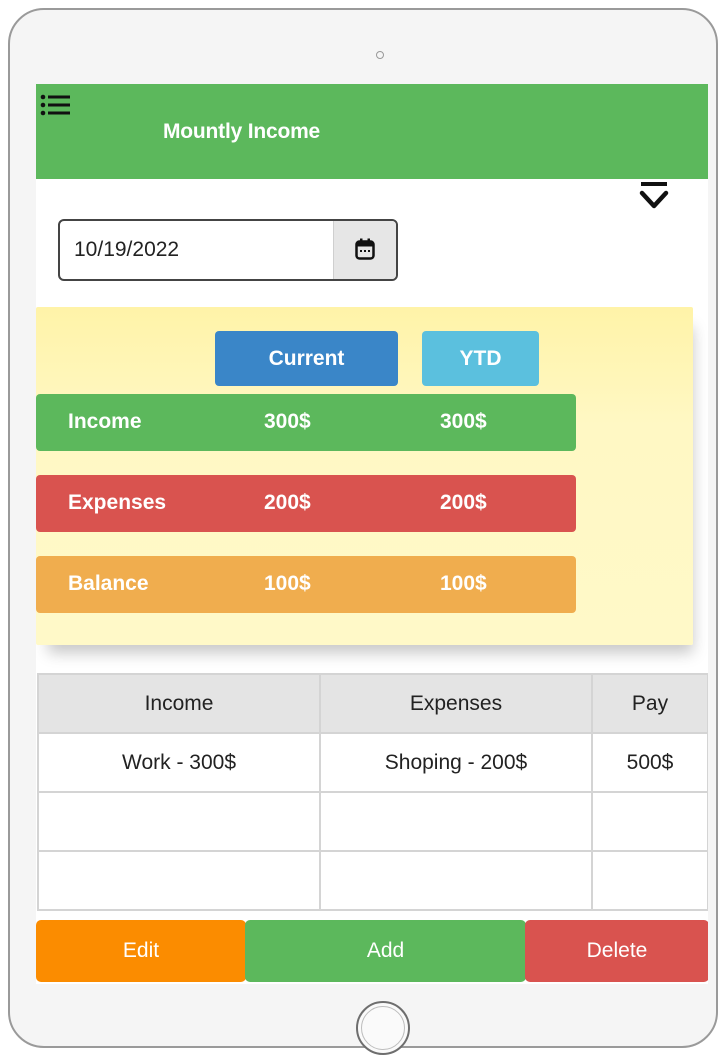  I want to click on summary-row-balance: Balance 100$ 100$, so click(306, 584).